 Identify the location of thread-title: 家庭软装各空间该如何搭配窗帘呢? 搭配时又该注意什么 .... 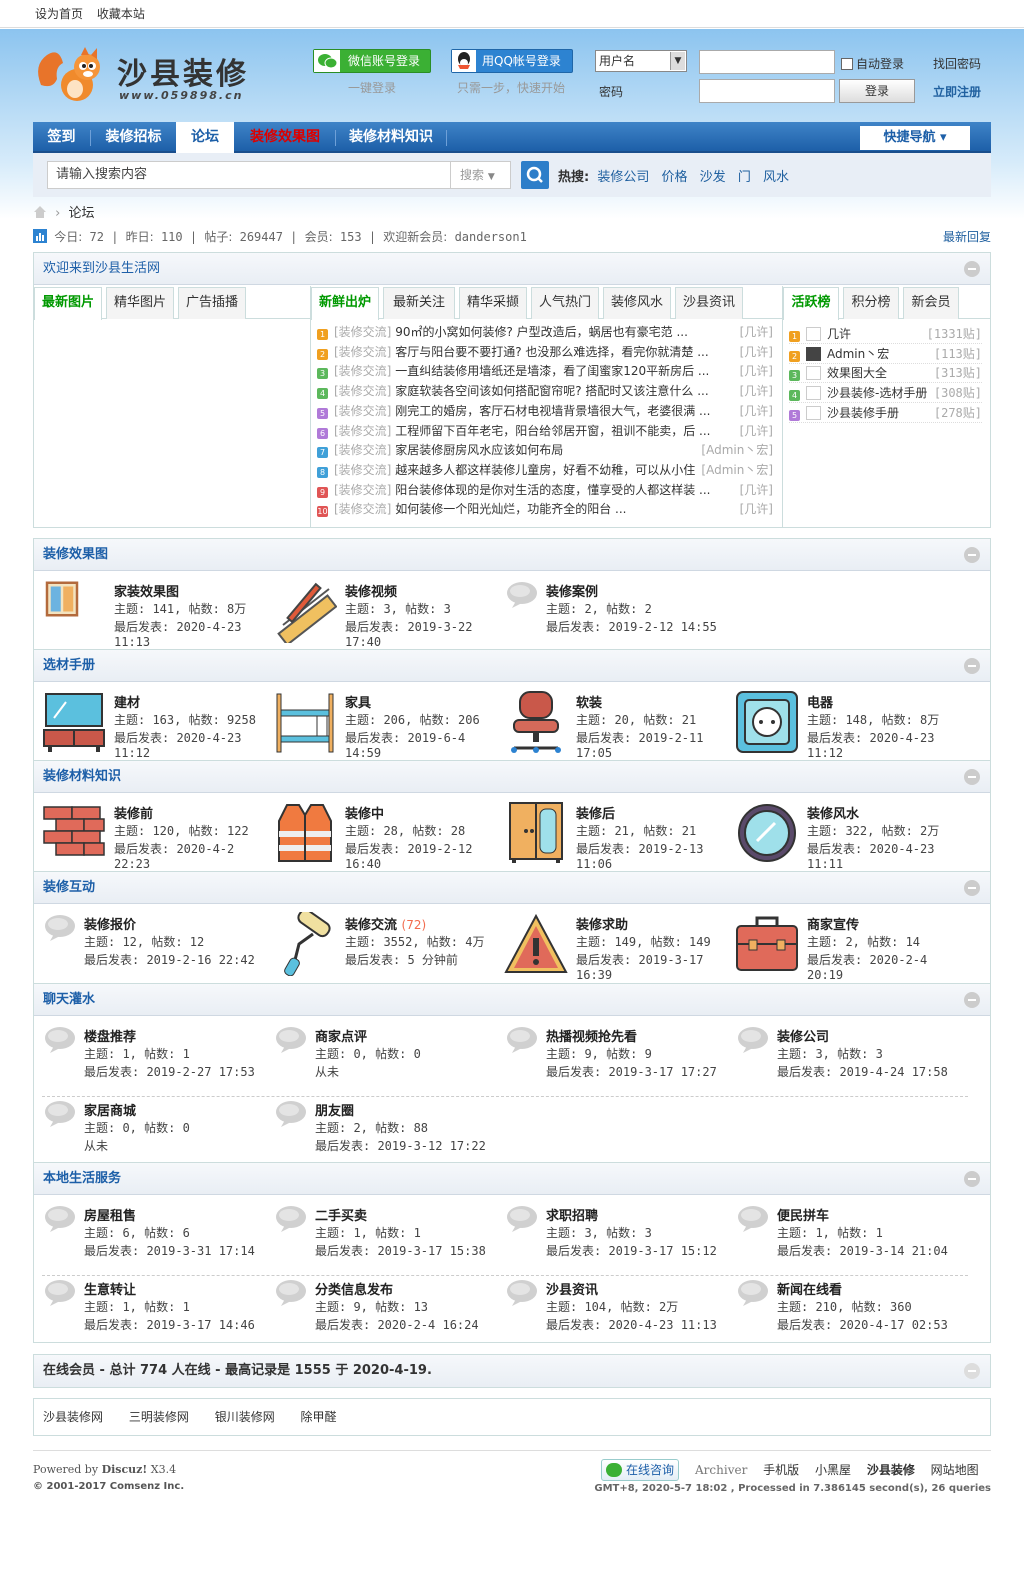
(551, 391).